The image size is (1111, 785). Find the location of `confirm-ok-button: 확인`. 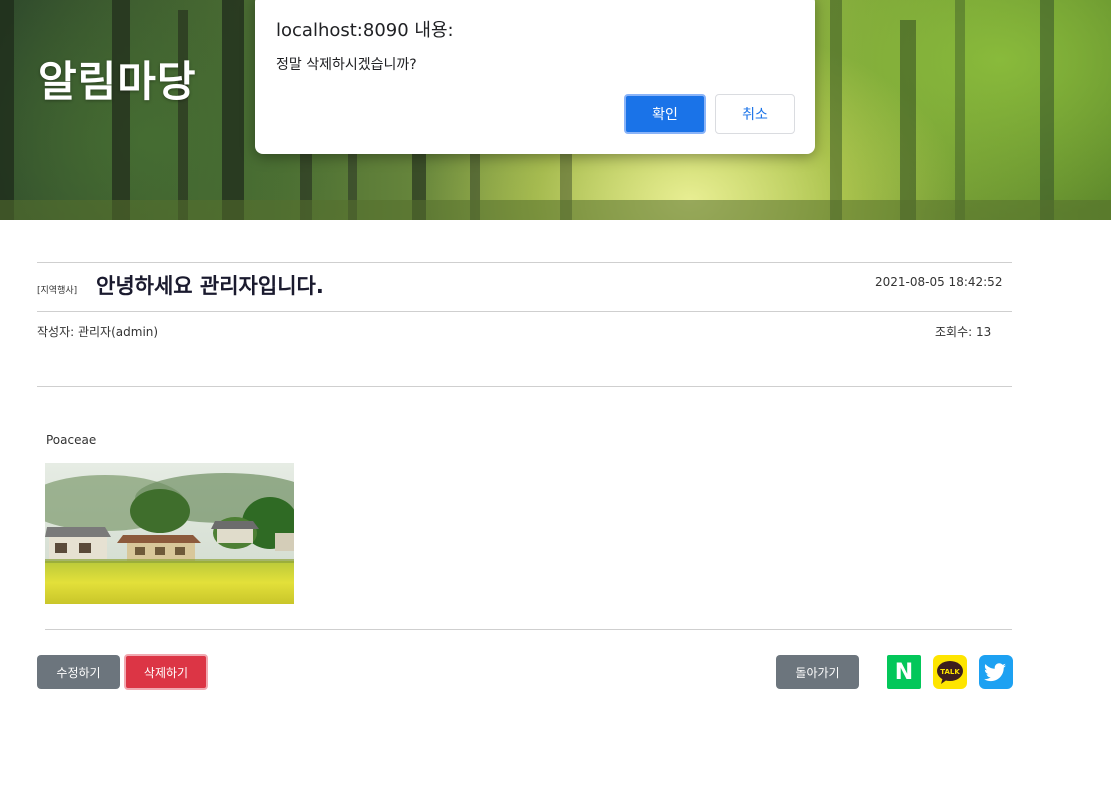

confirm-ok-button: 확인 is located at coordinates (665, 114).